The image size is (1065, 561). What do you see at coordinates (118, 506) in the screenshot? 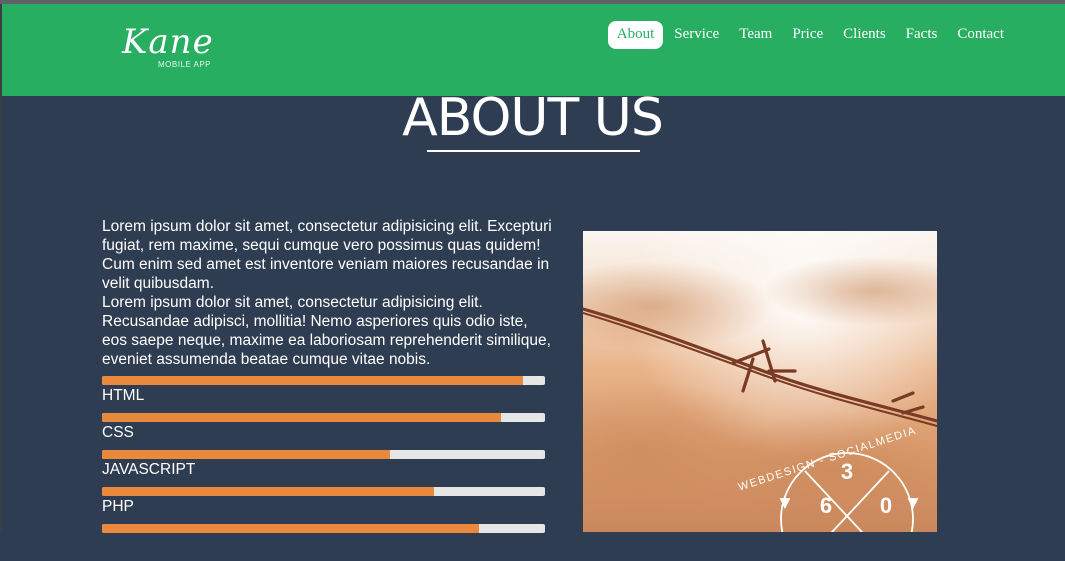
I see `skill-label: PHP` at bounding box center [118, 506].